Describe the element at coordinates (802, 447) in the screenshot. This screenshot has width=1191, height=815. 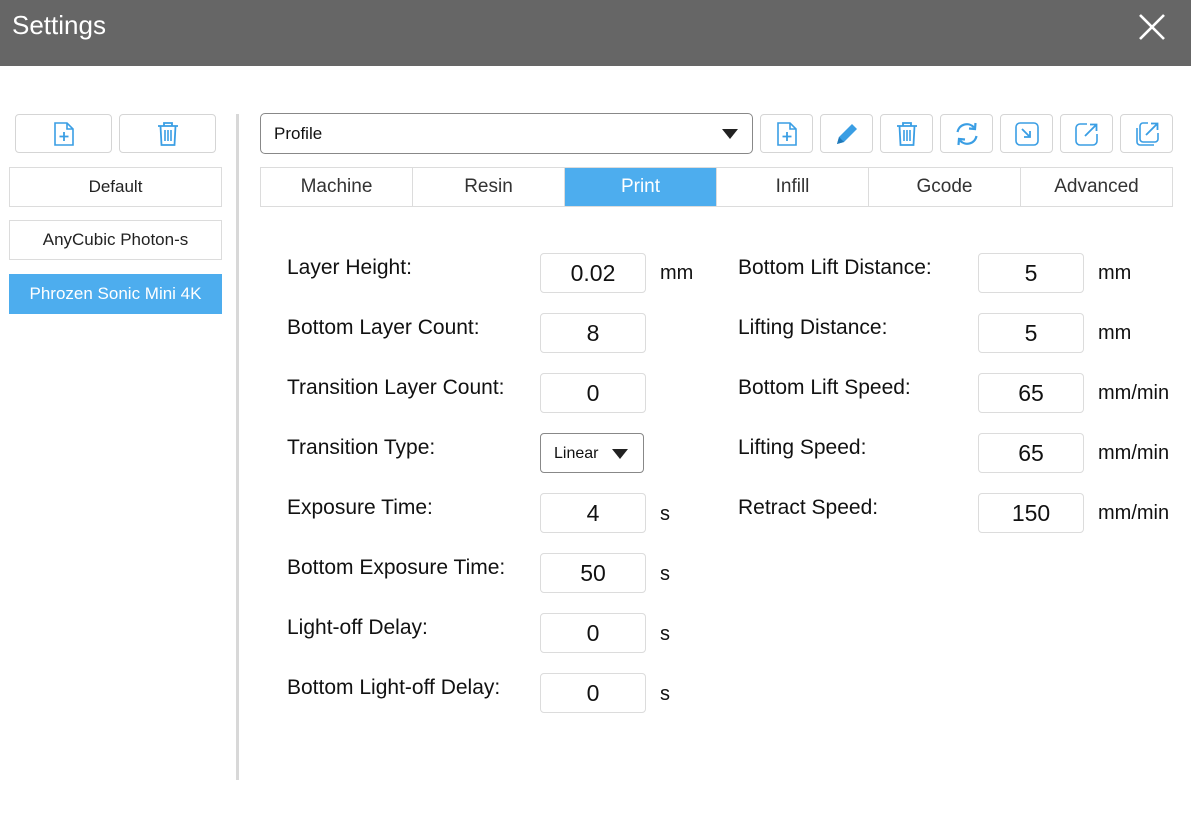
I see `lifting-speed-label: Lifting Speed:` at that location.